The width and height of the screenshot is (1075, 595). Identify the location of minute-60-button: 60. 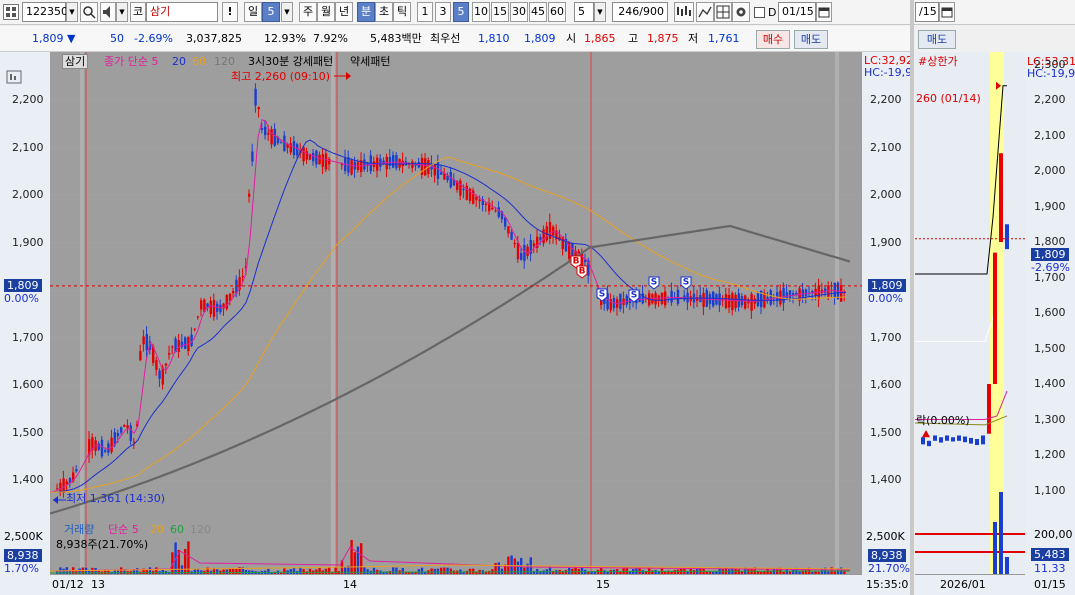
(557, 12).